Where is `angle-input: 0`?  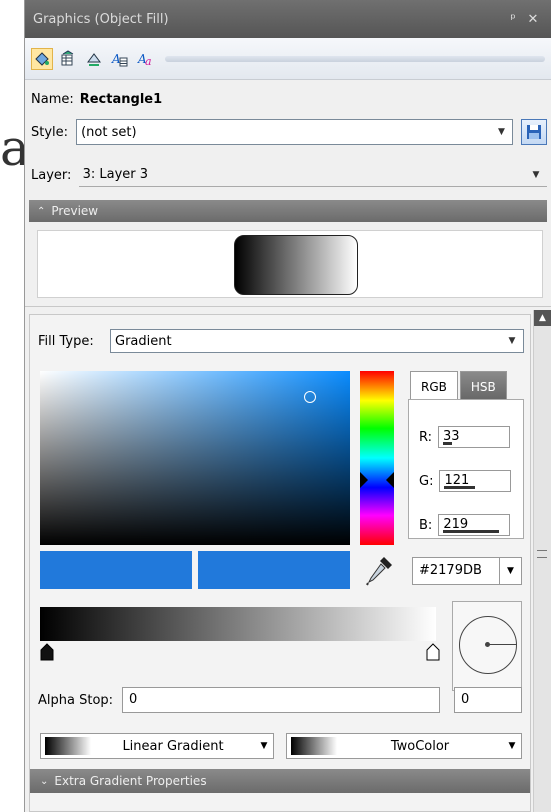 angle-input: 0 is located at coordinates (488, 700).